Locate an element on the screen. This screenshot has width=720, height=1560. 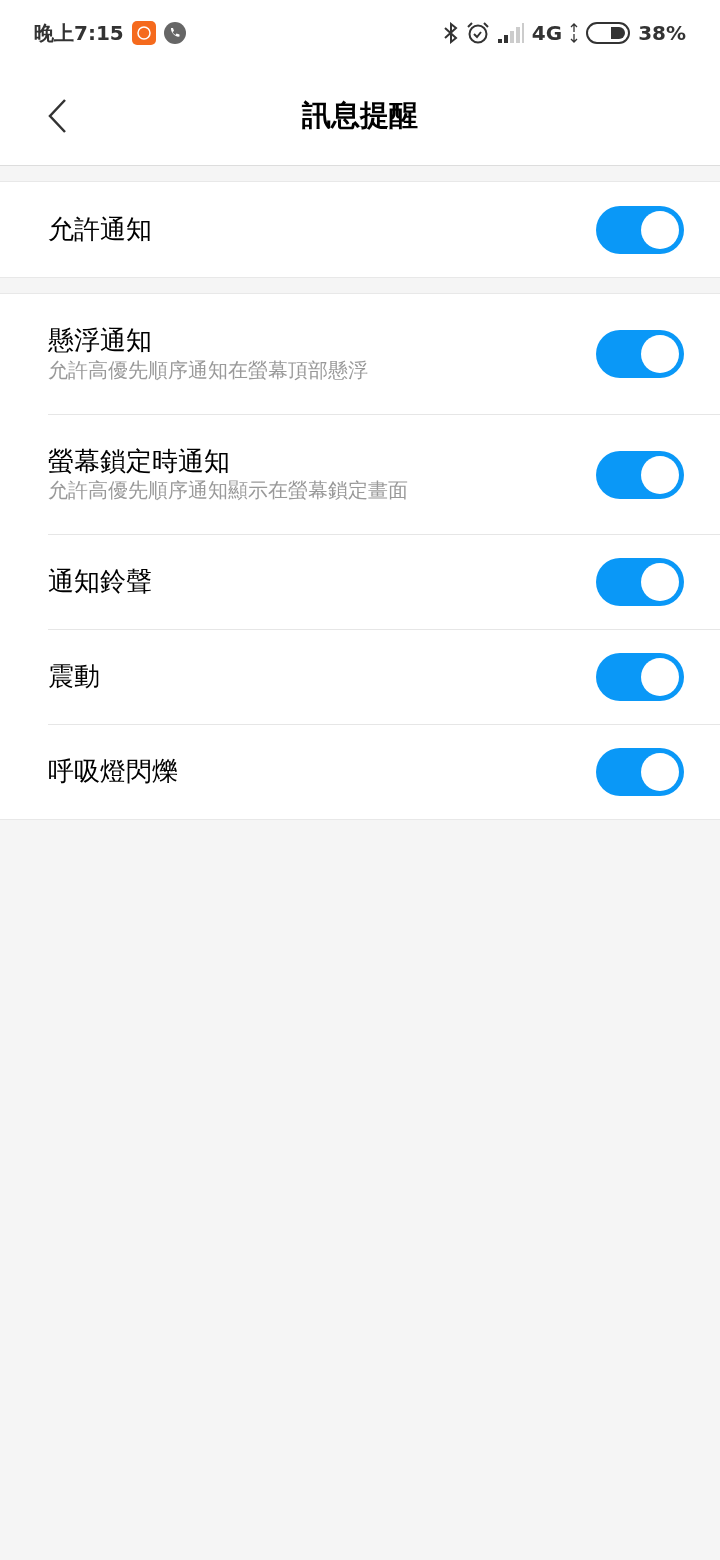
setting-description: 允許高優先順序通知在螢幕頂部懸浮 is located at coordinates (208, 369).